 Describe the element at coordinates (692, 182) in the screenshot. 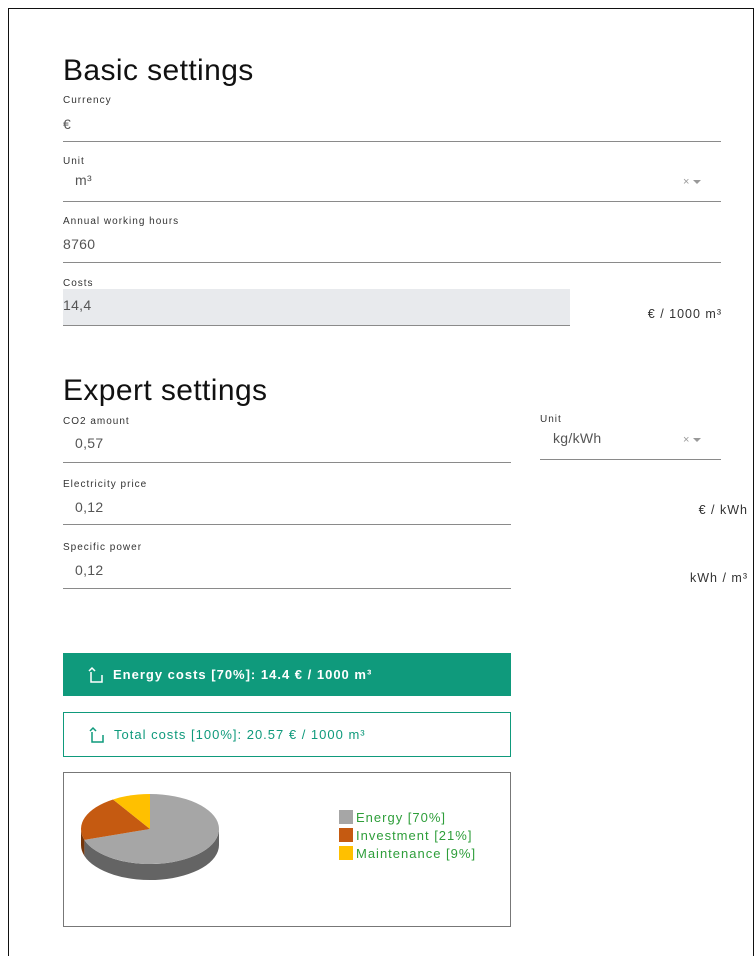

I see `unit-select-controls: ×` at that location.